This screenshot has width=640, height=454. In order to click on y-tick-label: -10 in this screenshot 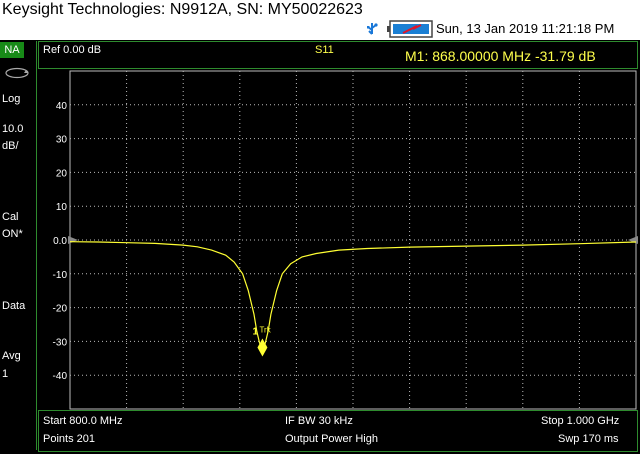, I will do `click(60, 275)`.